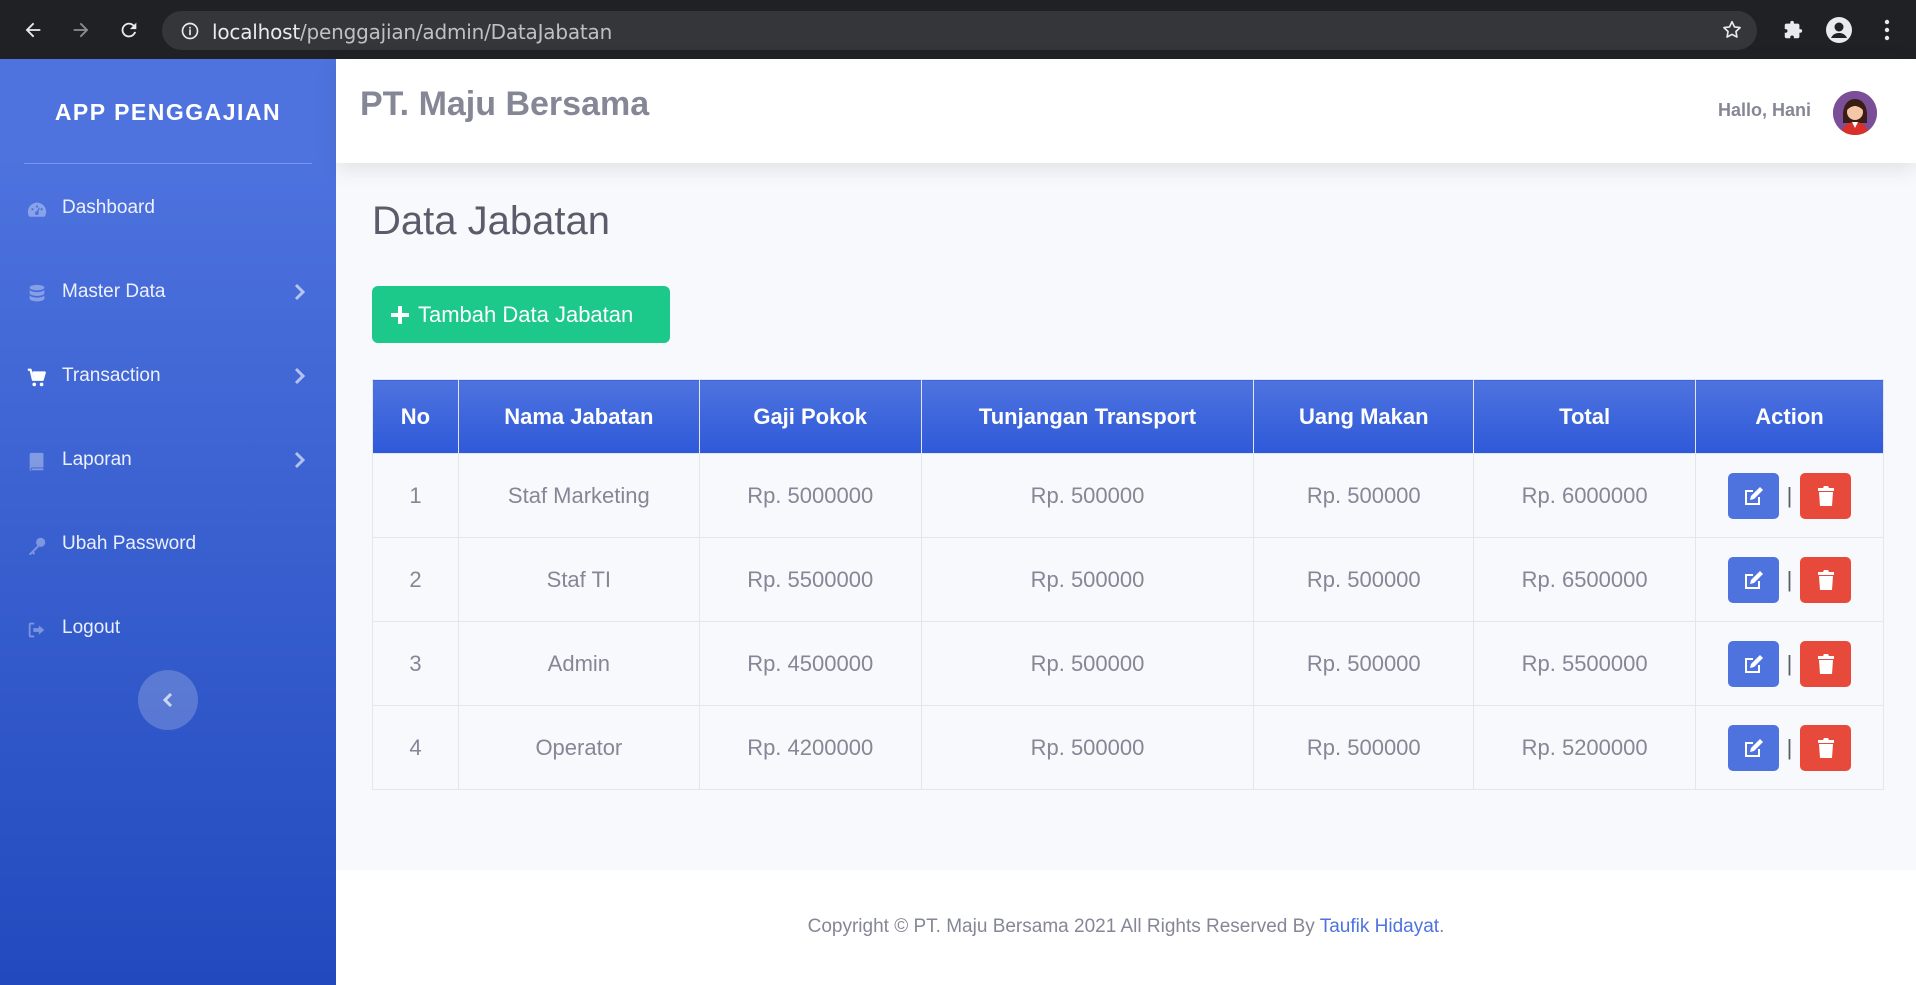 The image size is (1916, 985). Describe the element at coordinates (190, 31) in the screenshot. I see `info-icon` at that location.